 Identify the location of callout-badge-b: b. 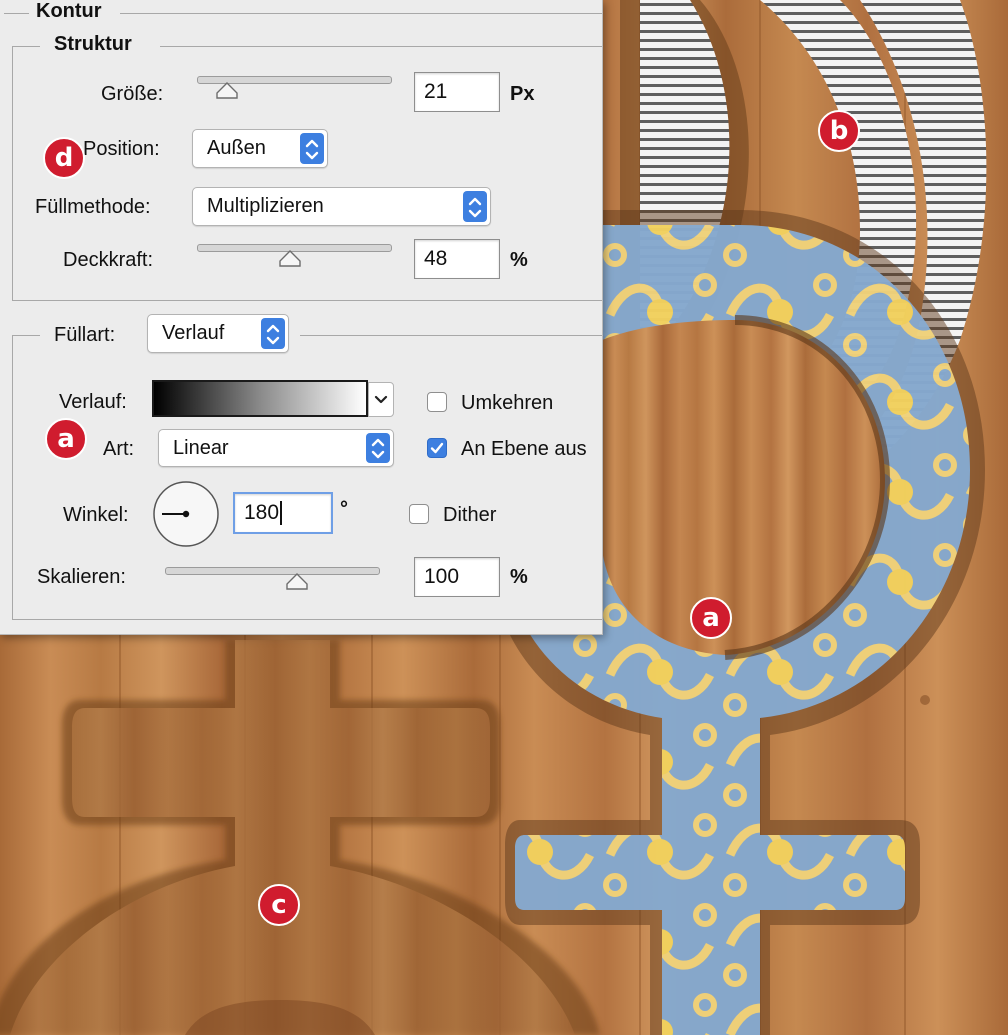
(839, 131).